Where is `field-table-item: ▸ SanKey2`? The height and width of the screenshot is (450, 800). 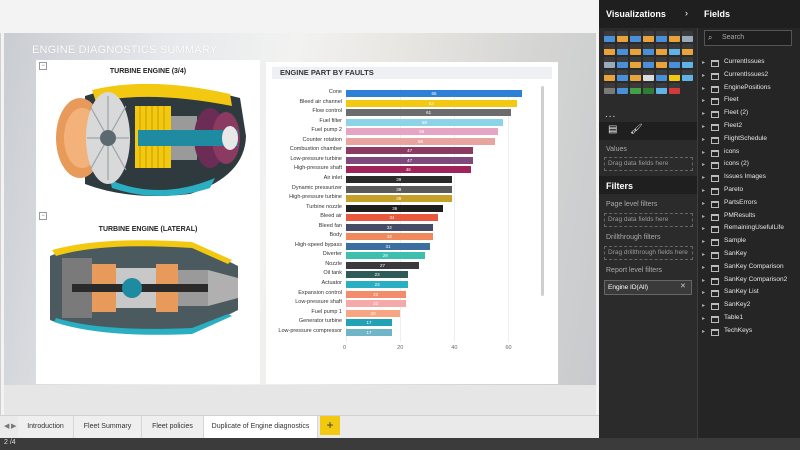 field-table-item: ▸ SanKey2 is located at coordinates (749, 306).